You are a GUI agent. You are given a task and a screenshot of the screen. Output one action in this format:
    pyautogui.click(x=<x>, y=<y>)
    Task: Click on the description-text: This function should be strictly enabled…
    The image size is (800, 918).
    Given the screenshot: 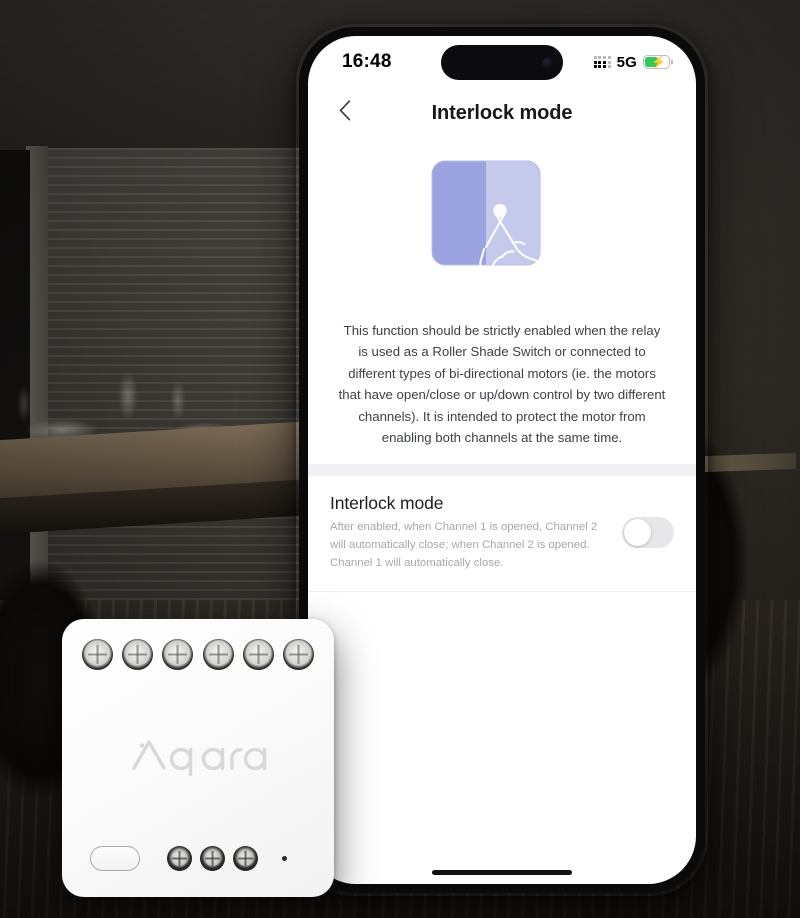 What is the action you would take?
    pyautogui.click(x=502, y=384)
    